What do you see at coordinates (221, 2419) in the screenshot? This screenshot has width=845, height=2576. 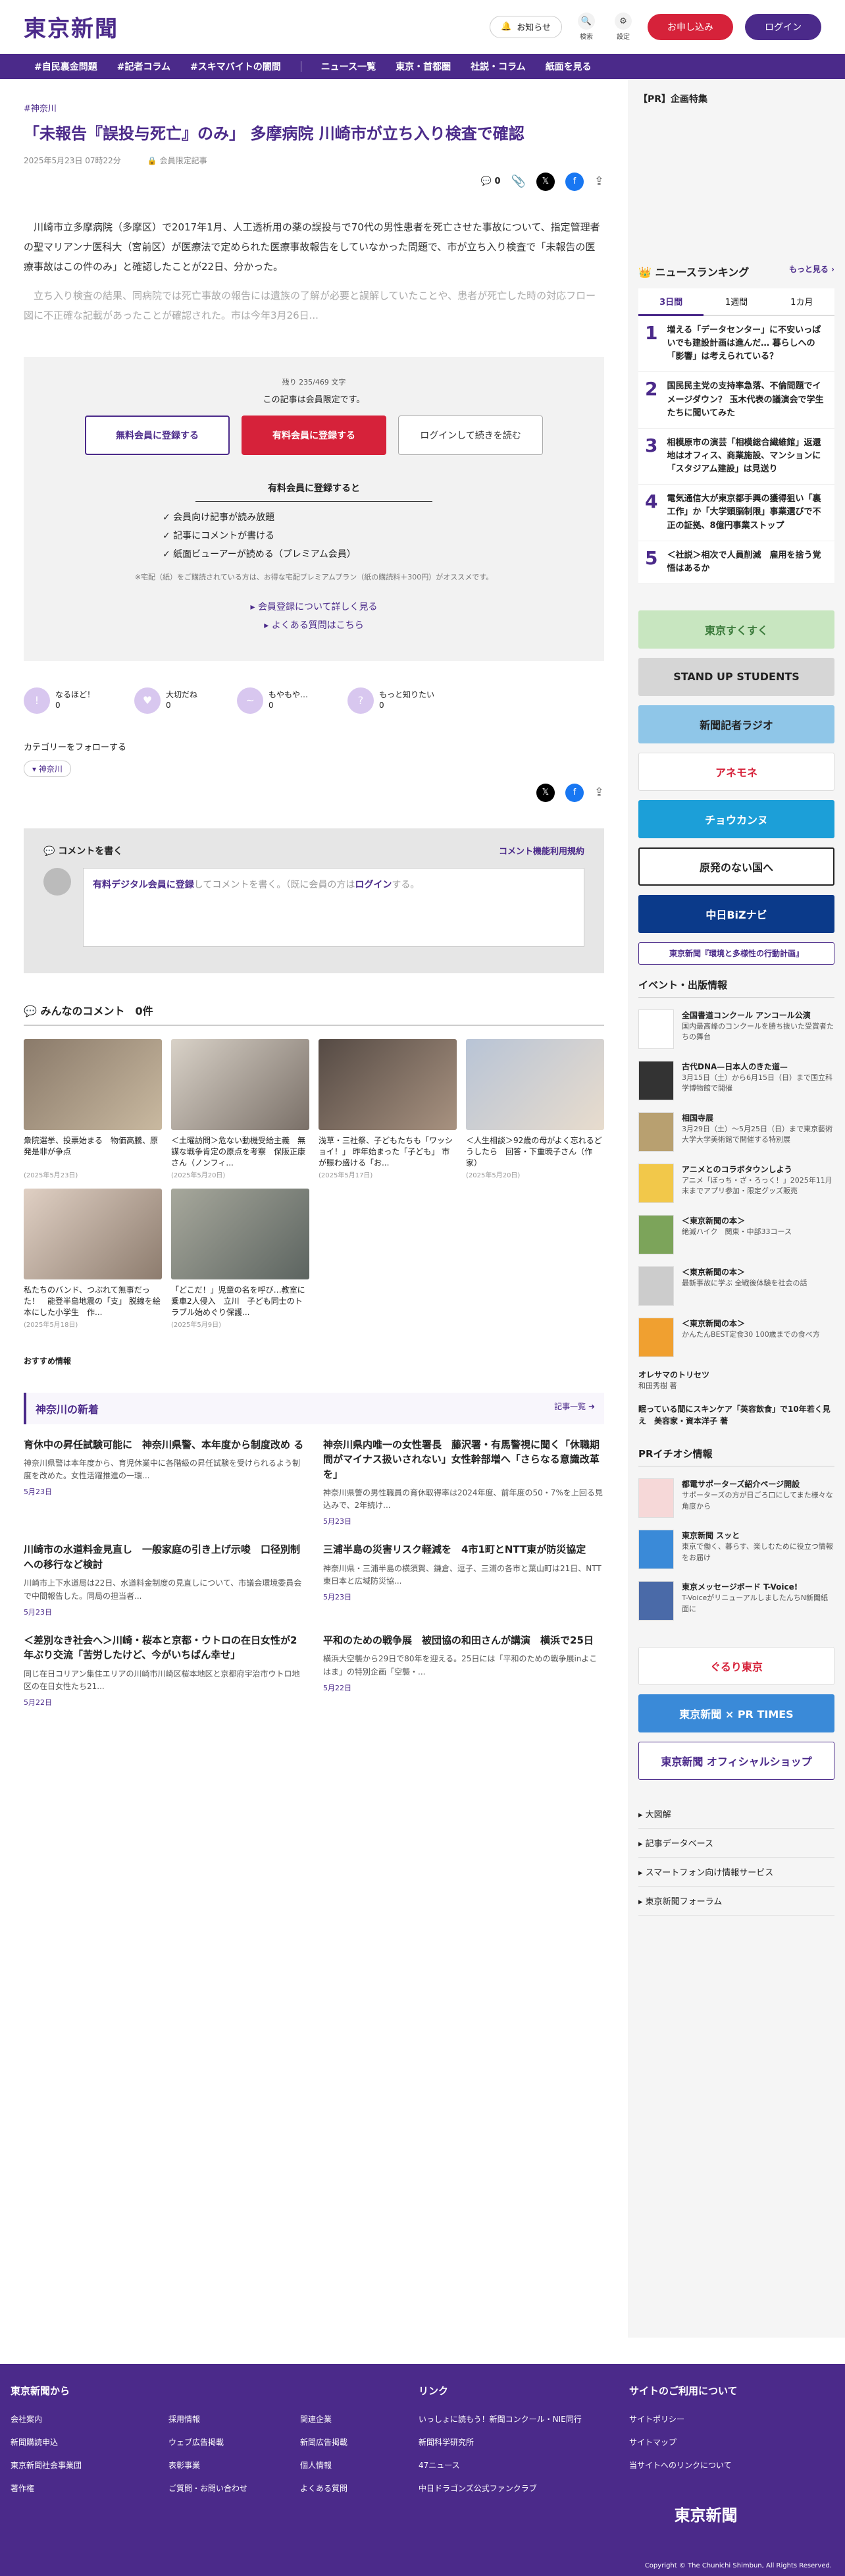 I see `footer-link: 採用情報` at bounding box center [221, 2419].